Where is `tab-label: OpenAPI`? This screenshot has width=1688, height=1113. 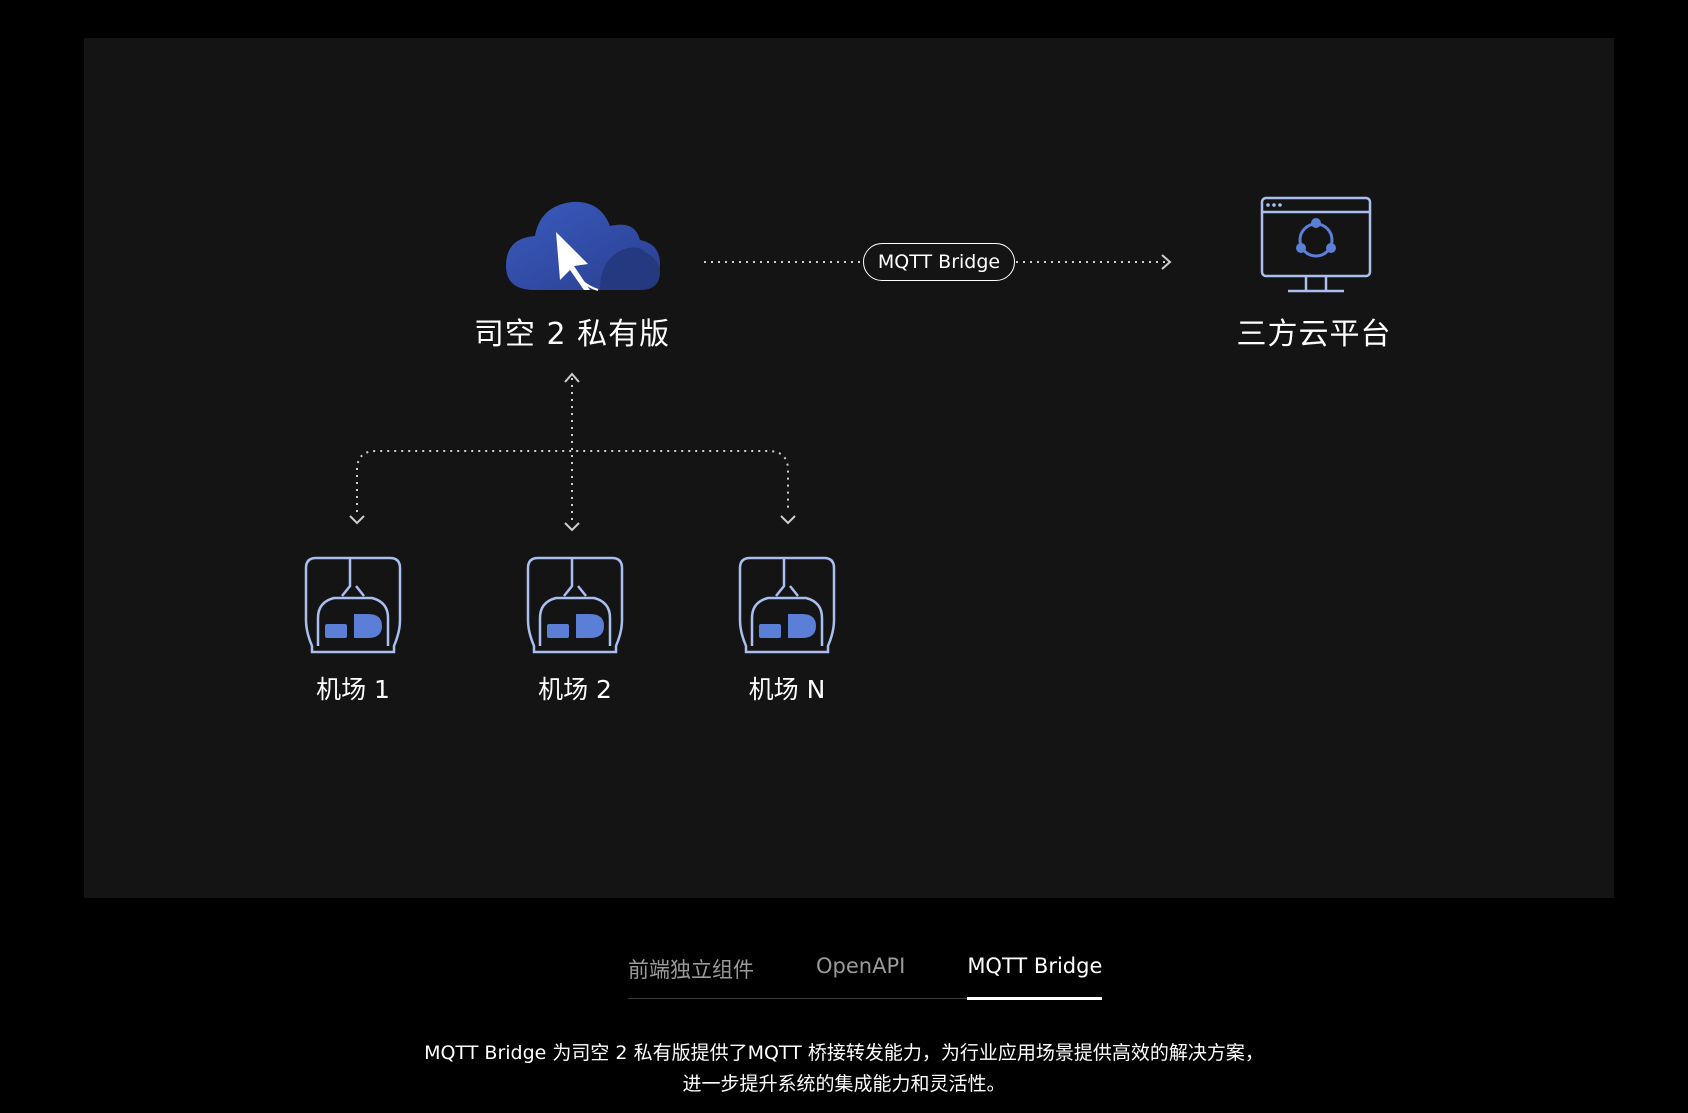
tab-label: OpenAPI is located at coordinates (861, 966).